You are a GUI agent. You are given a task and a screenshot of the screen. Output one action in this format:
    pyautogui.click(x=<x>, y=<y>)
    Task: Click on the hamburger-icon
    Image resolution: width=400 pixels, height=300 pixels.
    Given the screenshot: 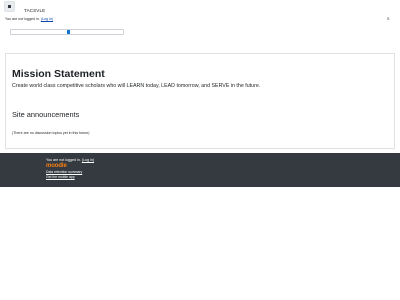 What is the action you would take?
    pyautogui.click(x=9, y=6)
    